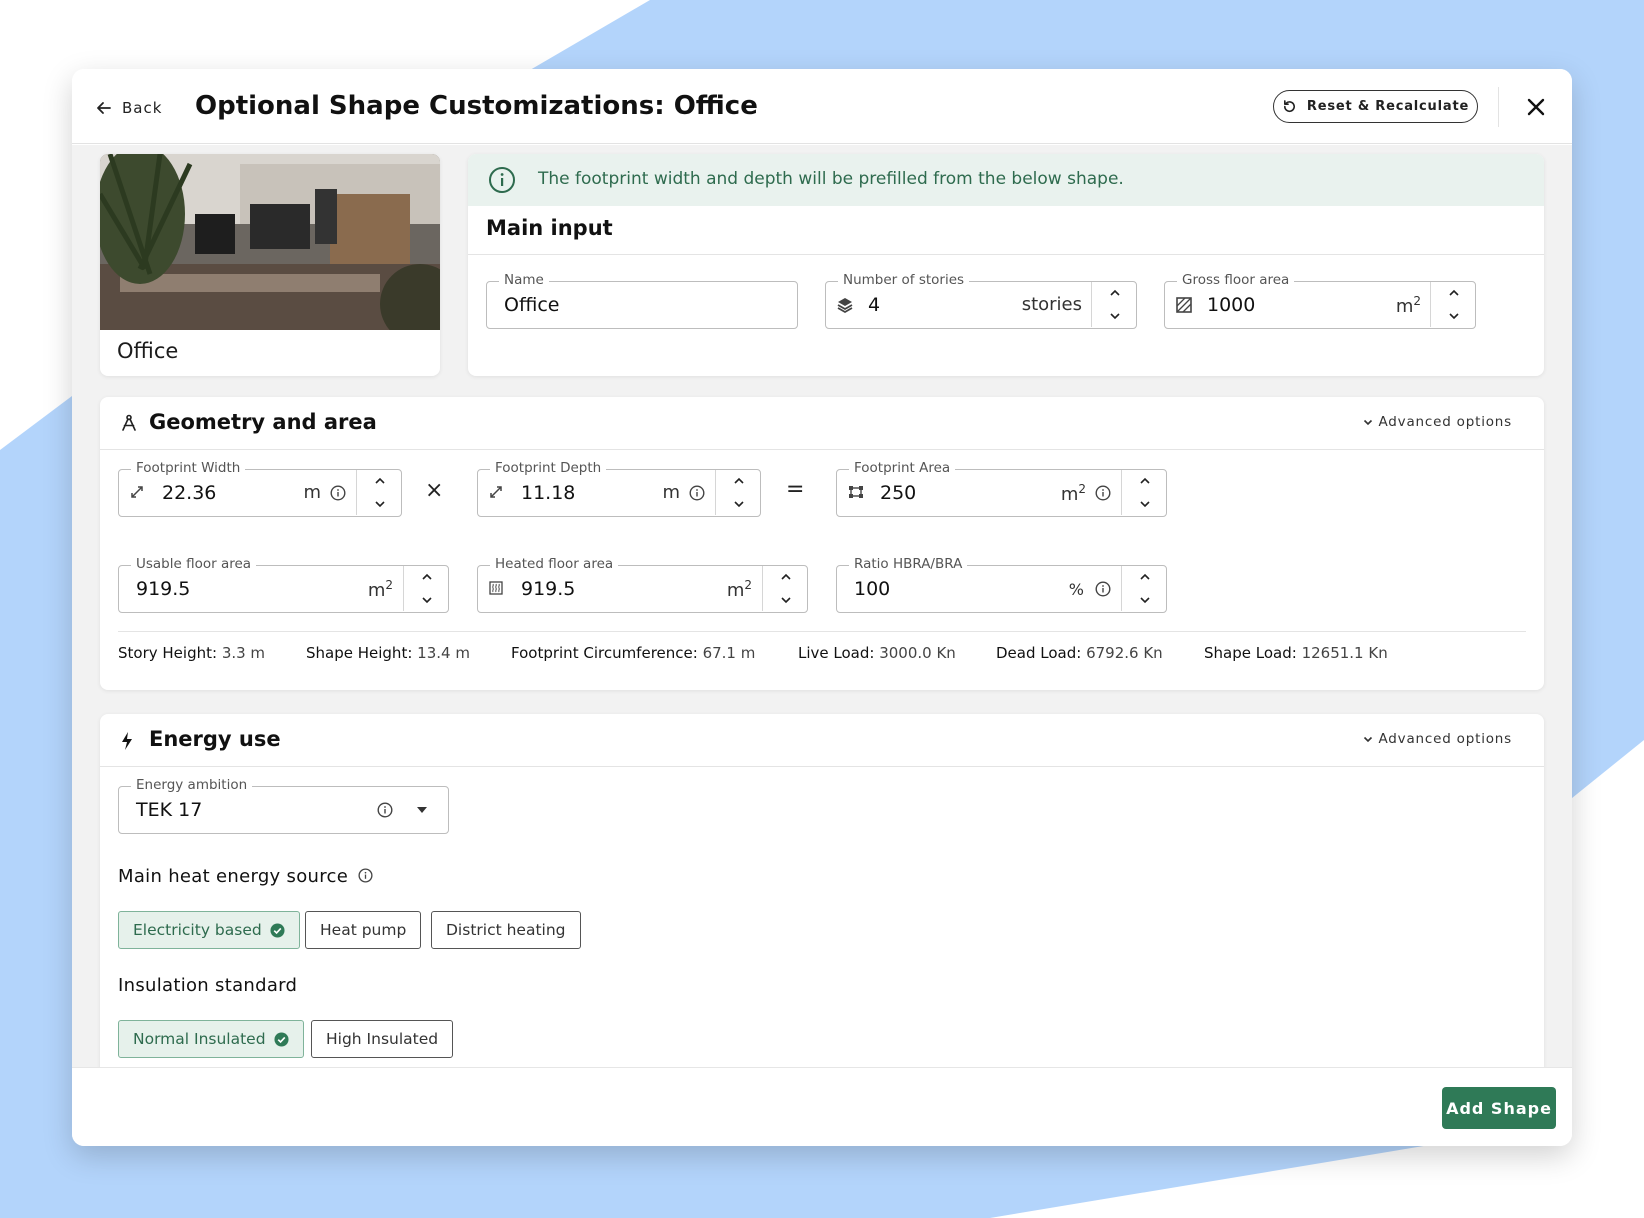 The image size is (1644, 1218). Describe the element at coordinates (785, 600) in the screenshot. I see `heated-floor-area-decrement` at that location.